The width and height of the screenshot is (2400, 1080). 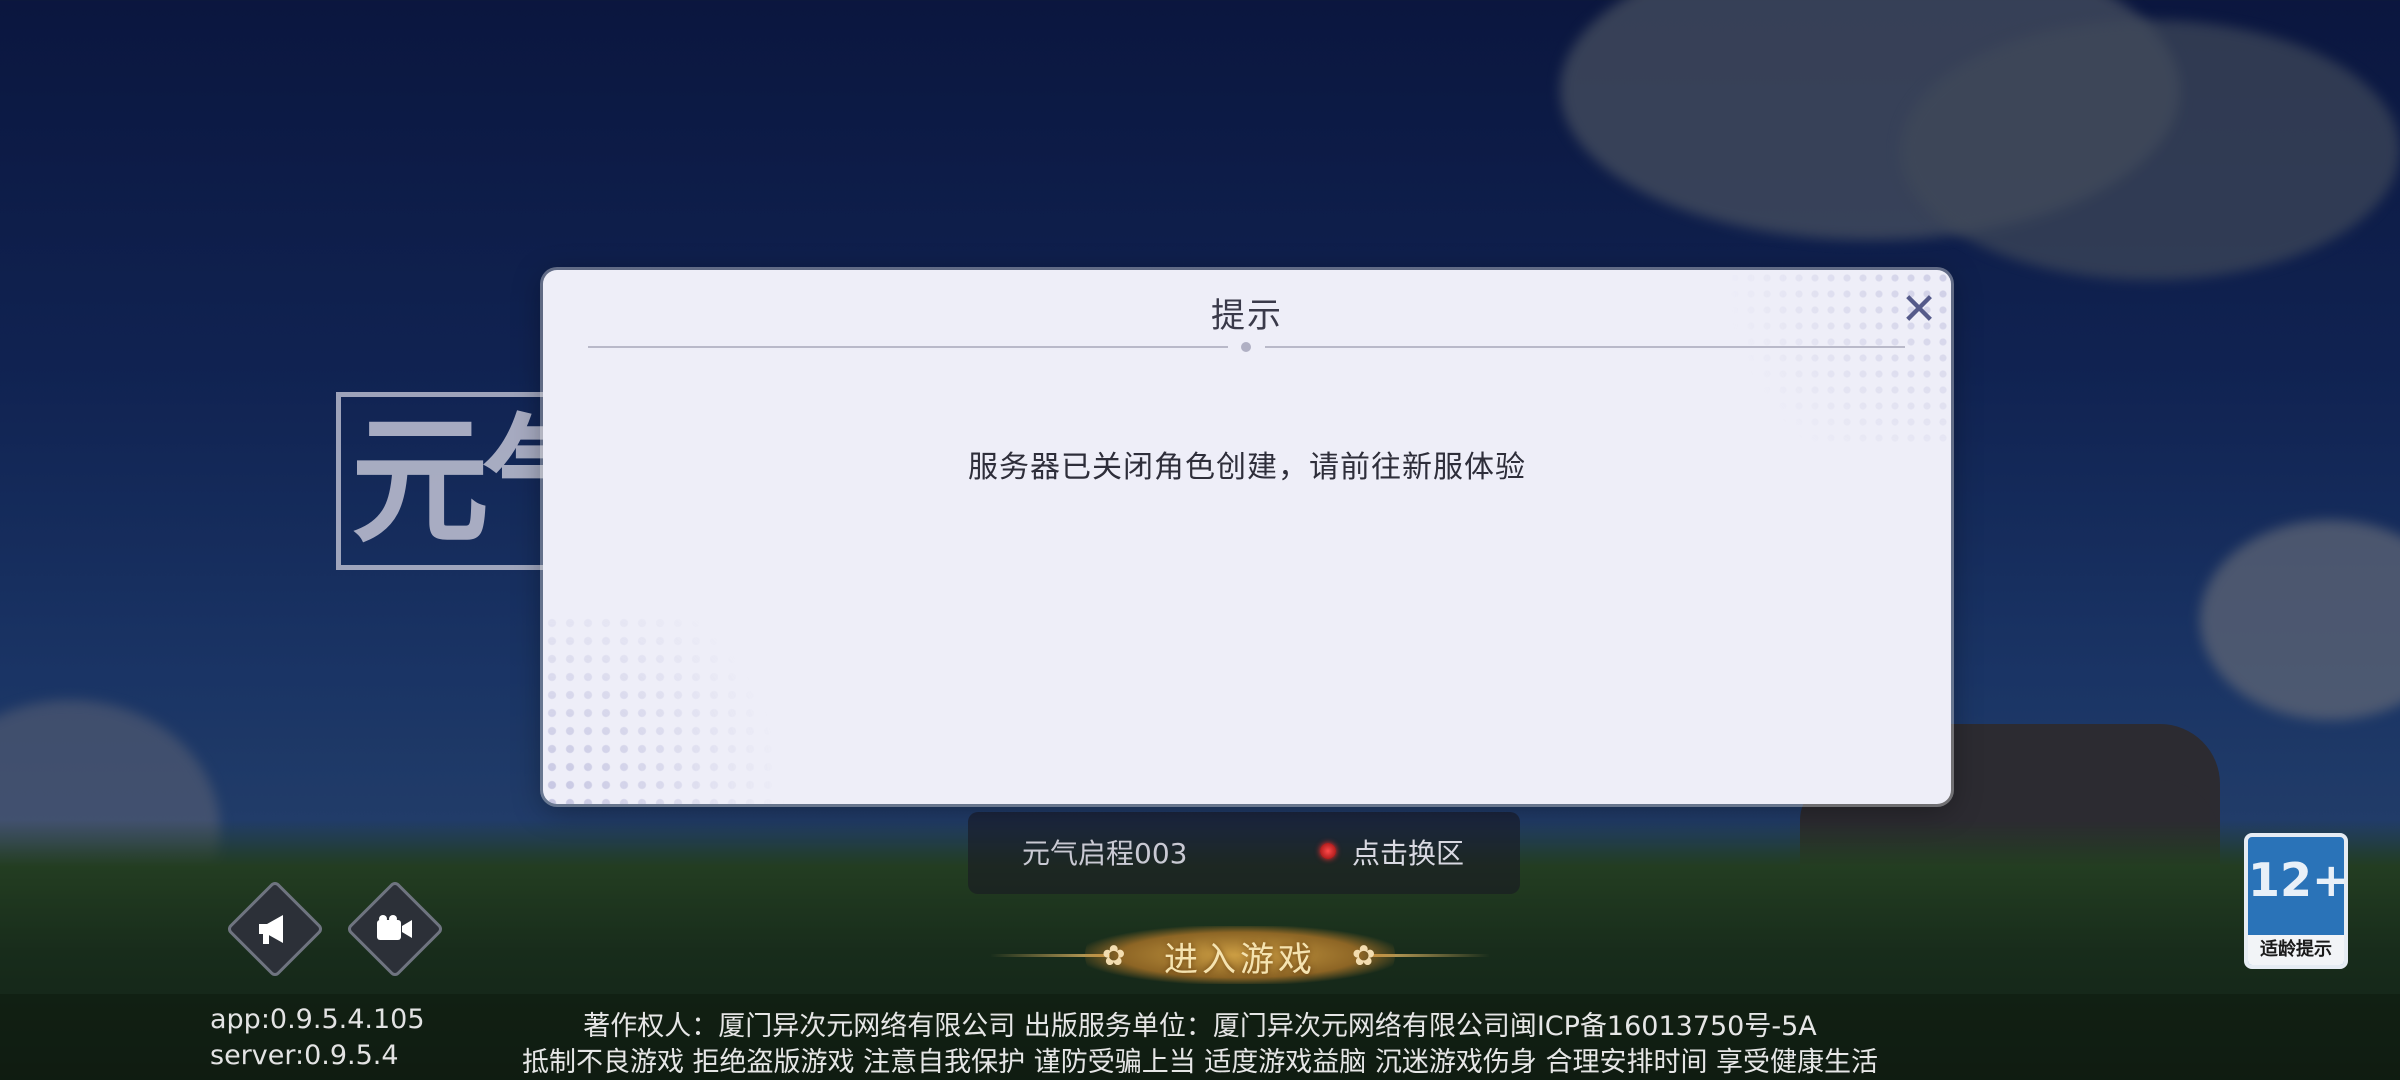 I want to click on server-selector: 元气启程003 点击换区, so click(x=1244, y=853).